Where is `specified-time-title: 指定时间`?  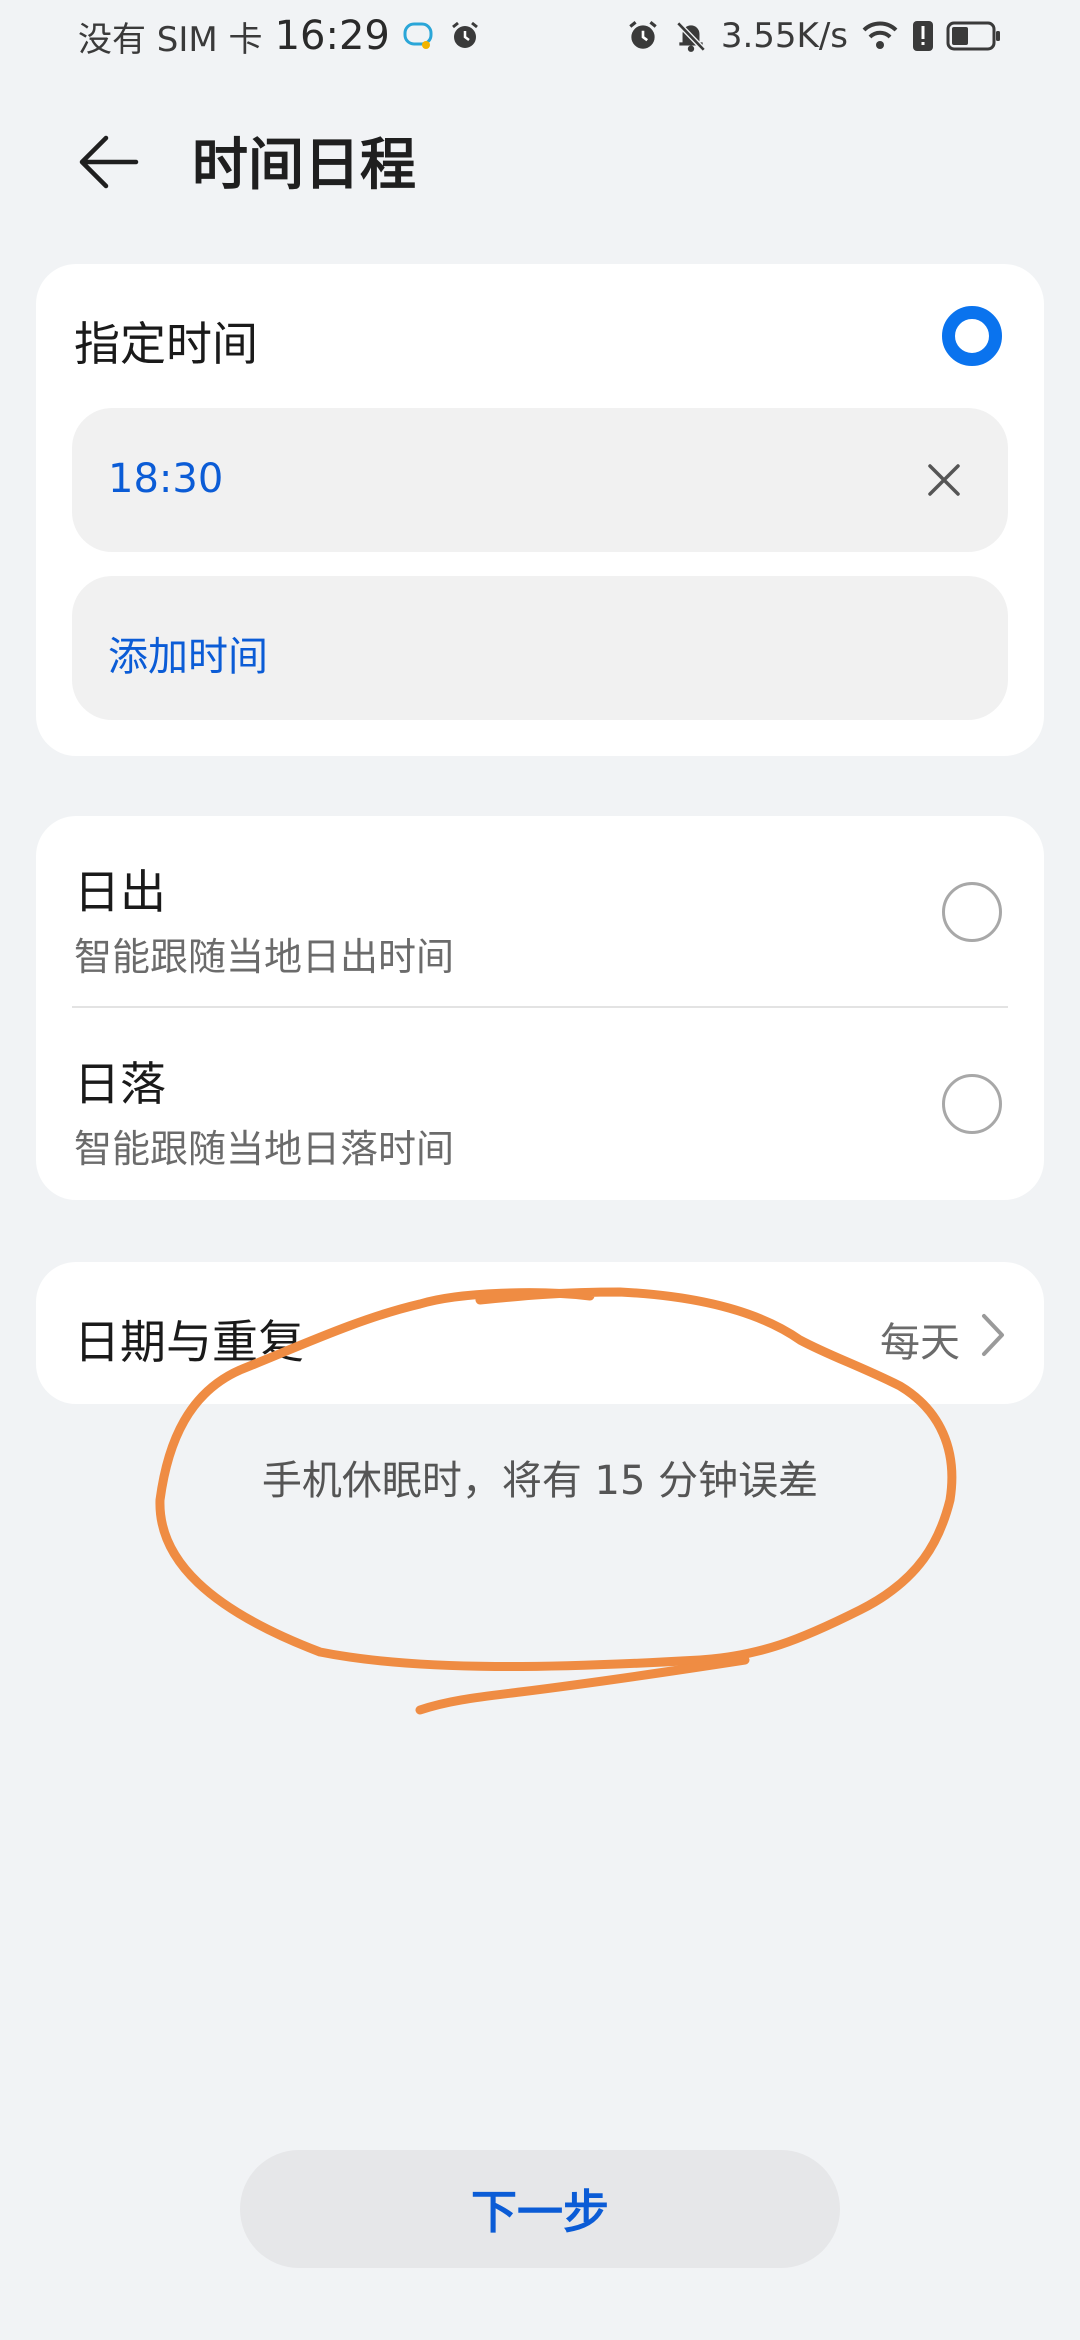
specified-time-title: 指定时间 is located at coordinates (166, 344).